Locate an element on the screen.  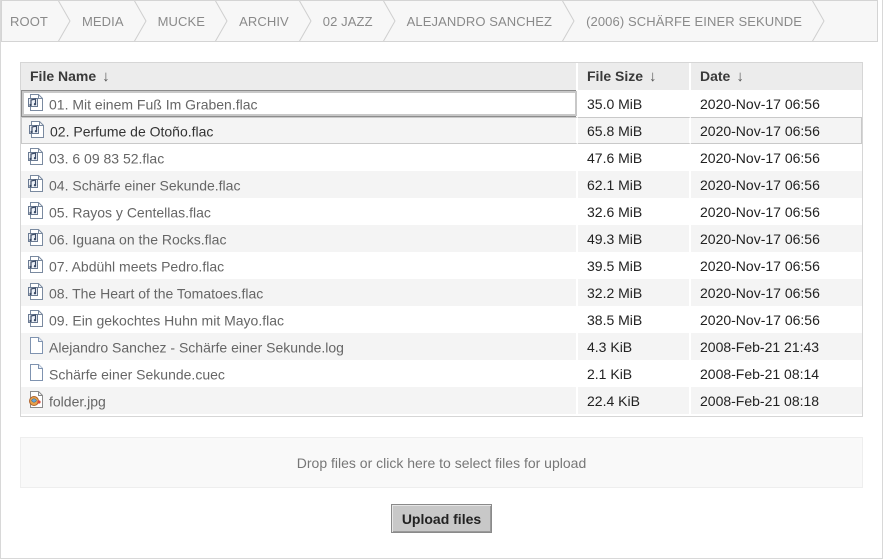
file-size-cell: 22.4 KiB is located at coordinates (634, 400).